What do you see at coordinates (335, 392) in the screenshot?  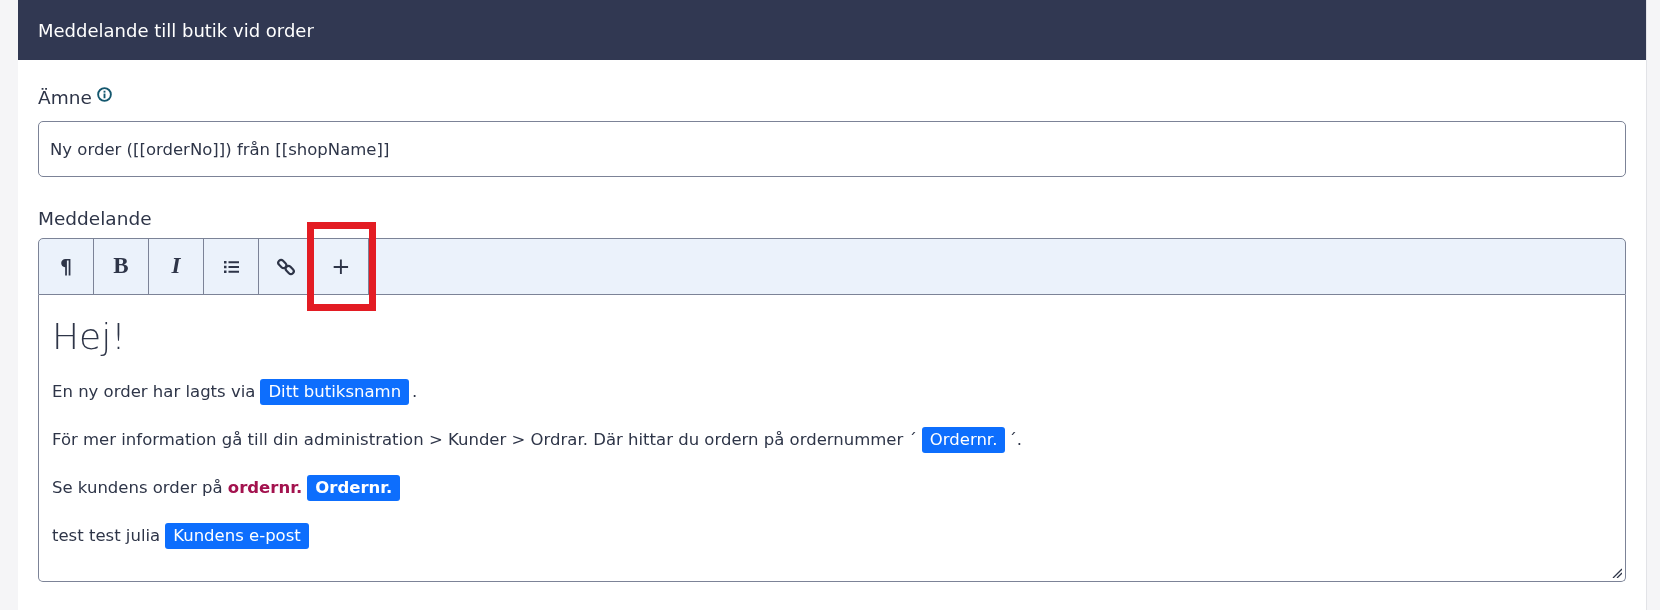 I see `merge-field-tag: Ditt butiksnamn` at bounding box center [335, 392].